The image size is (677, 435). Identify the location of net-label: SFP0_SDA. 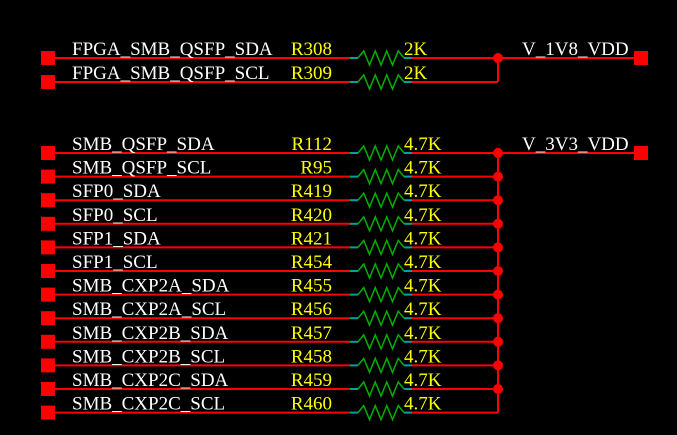
(116, 191).